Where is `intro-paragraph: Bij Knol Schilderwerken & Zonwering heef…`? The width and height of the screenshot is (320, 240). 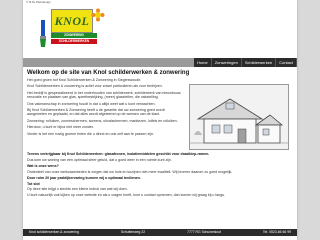
intro-paragraph: Bij Knol Schilderwerken & Zonwering heef… is located at coordinates (96, 112).